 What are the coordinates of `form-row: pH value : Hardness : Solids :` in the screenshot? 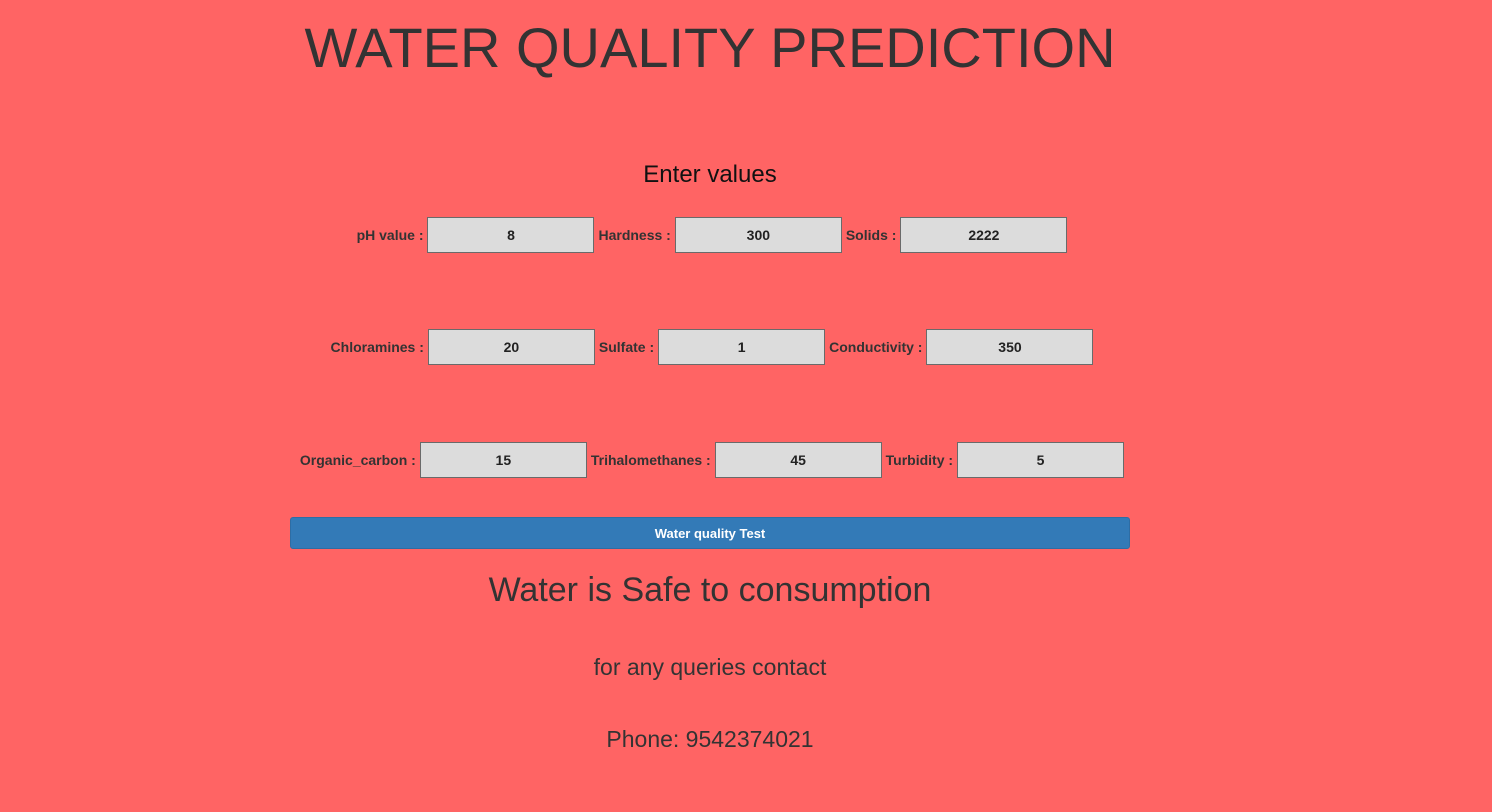 It's located at (710, 235).